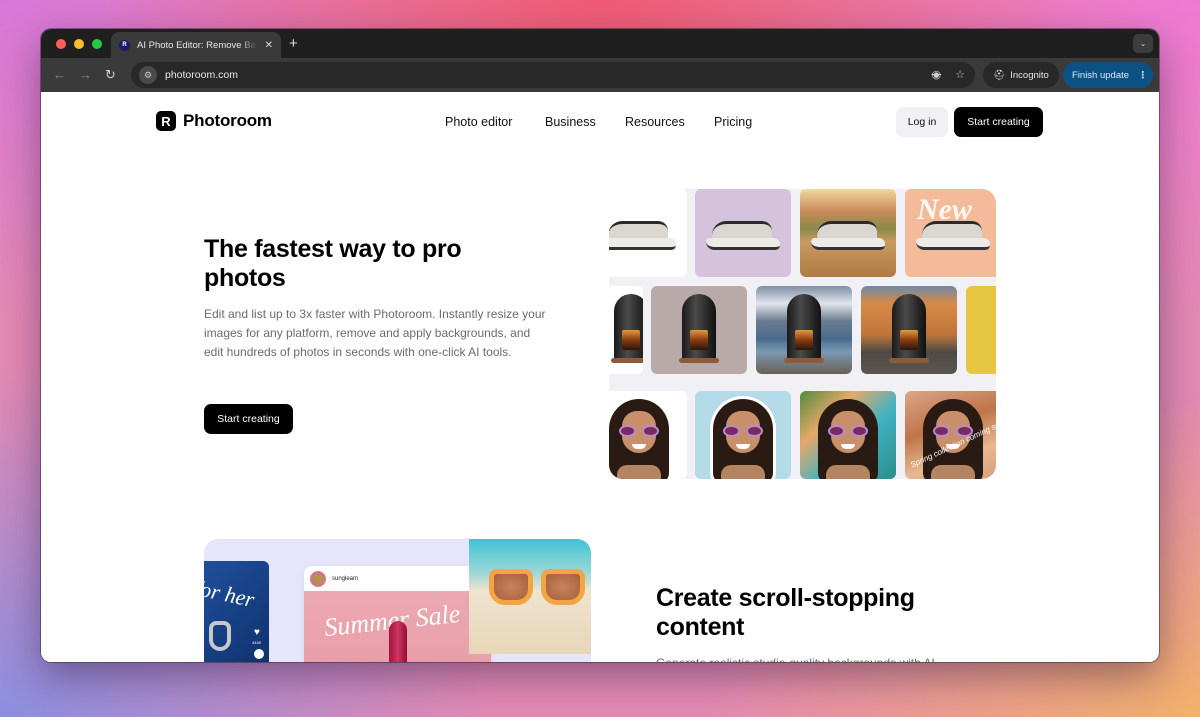 This screenshot has height=717, width=1200. I want to click on address-bar: ⚙ photoroom.com ◉ ☆, so click(553, 75).